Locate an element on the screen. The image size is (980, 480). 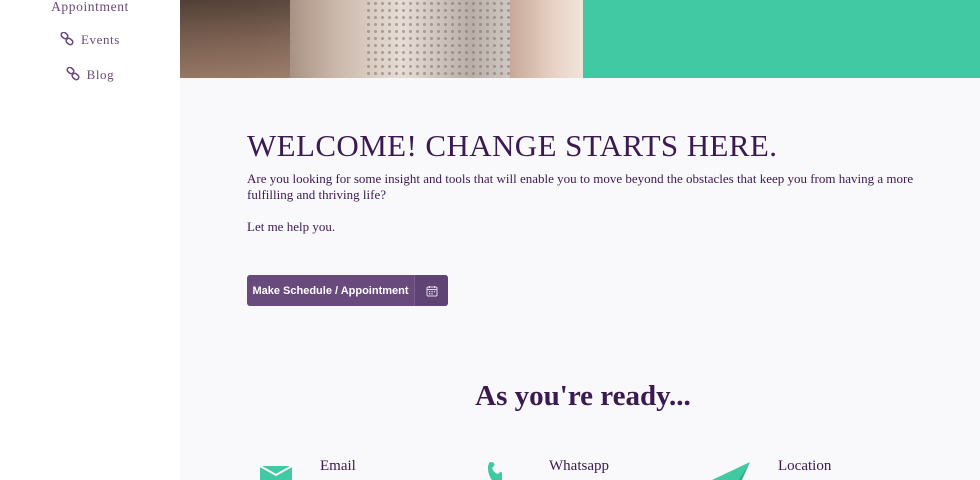
sidebar-item-appointment: Appointment is located at coordinates (90, 7).